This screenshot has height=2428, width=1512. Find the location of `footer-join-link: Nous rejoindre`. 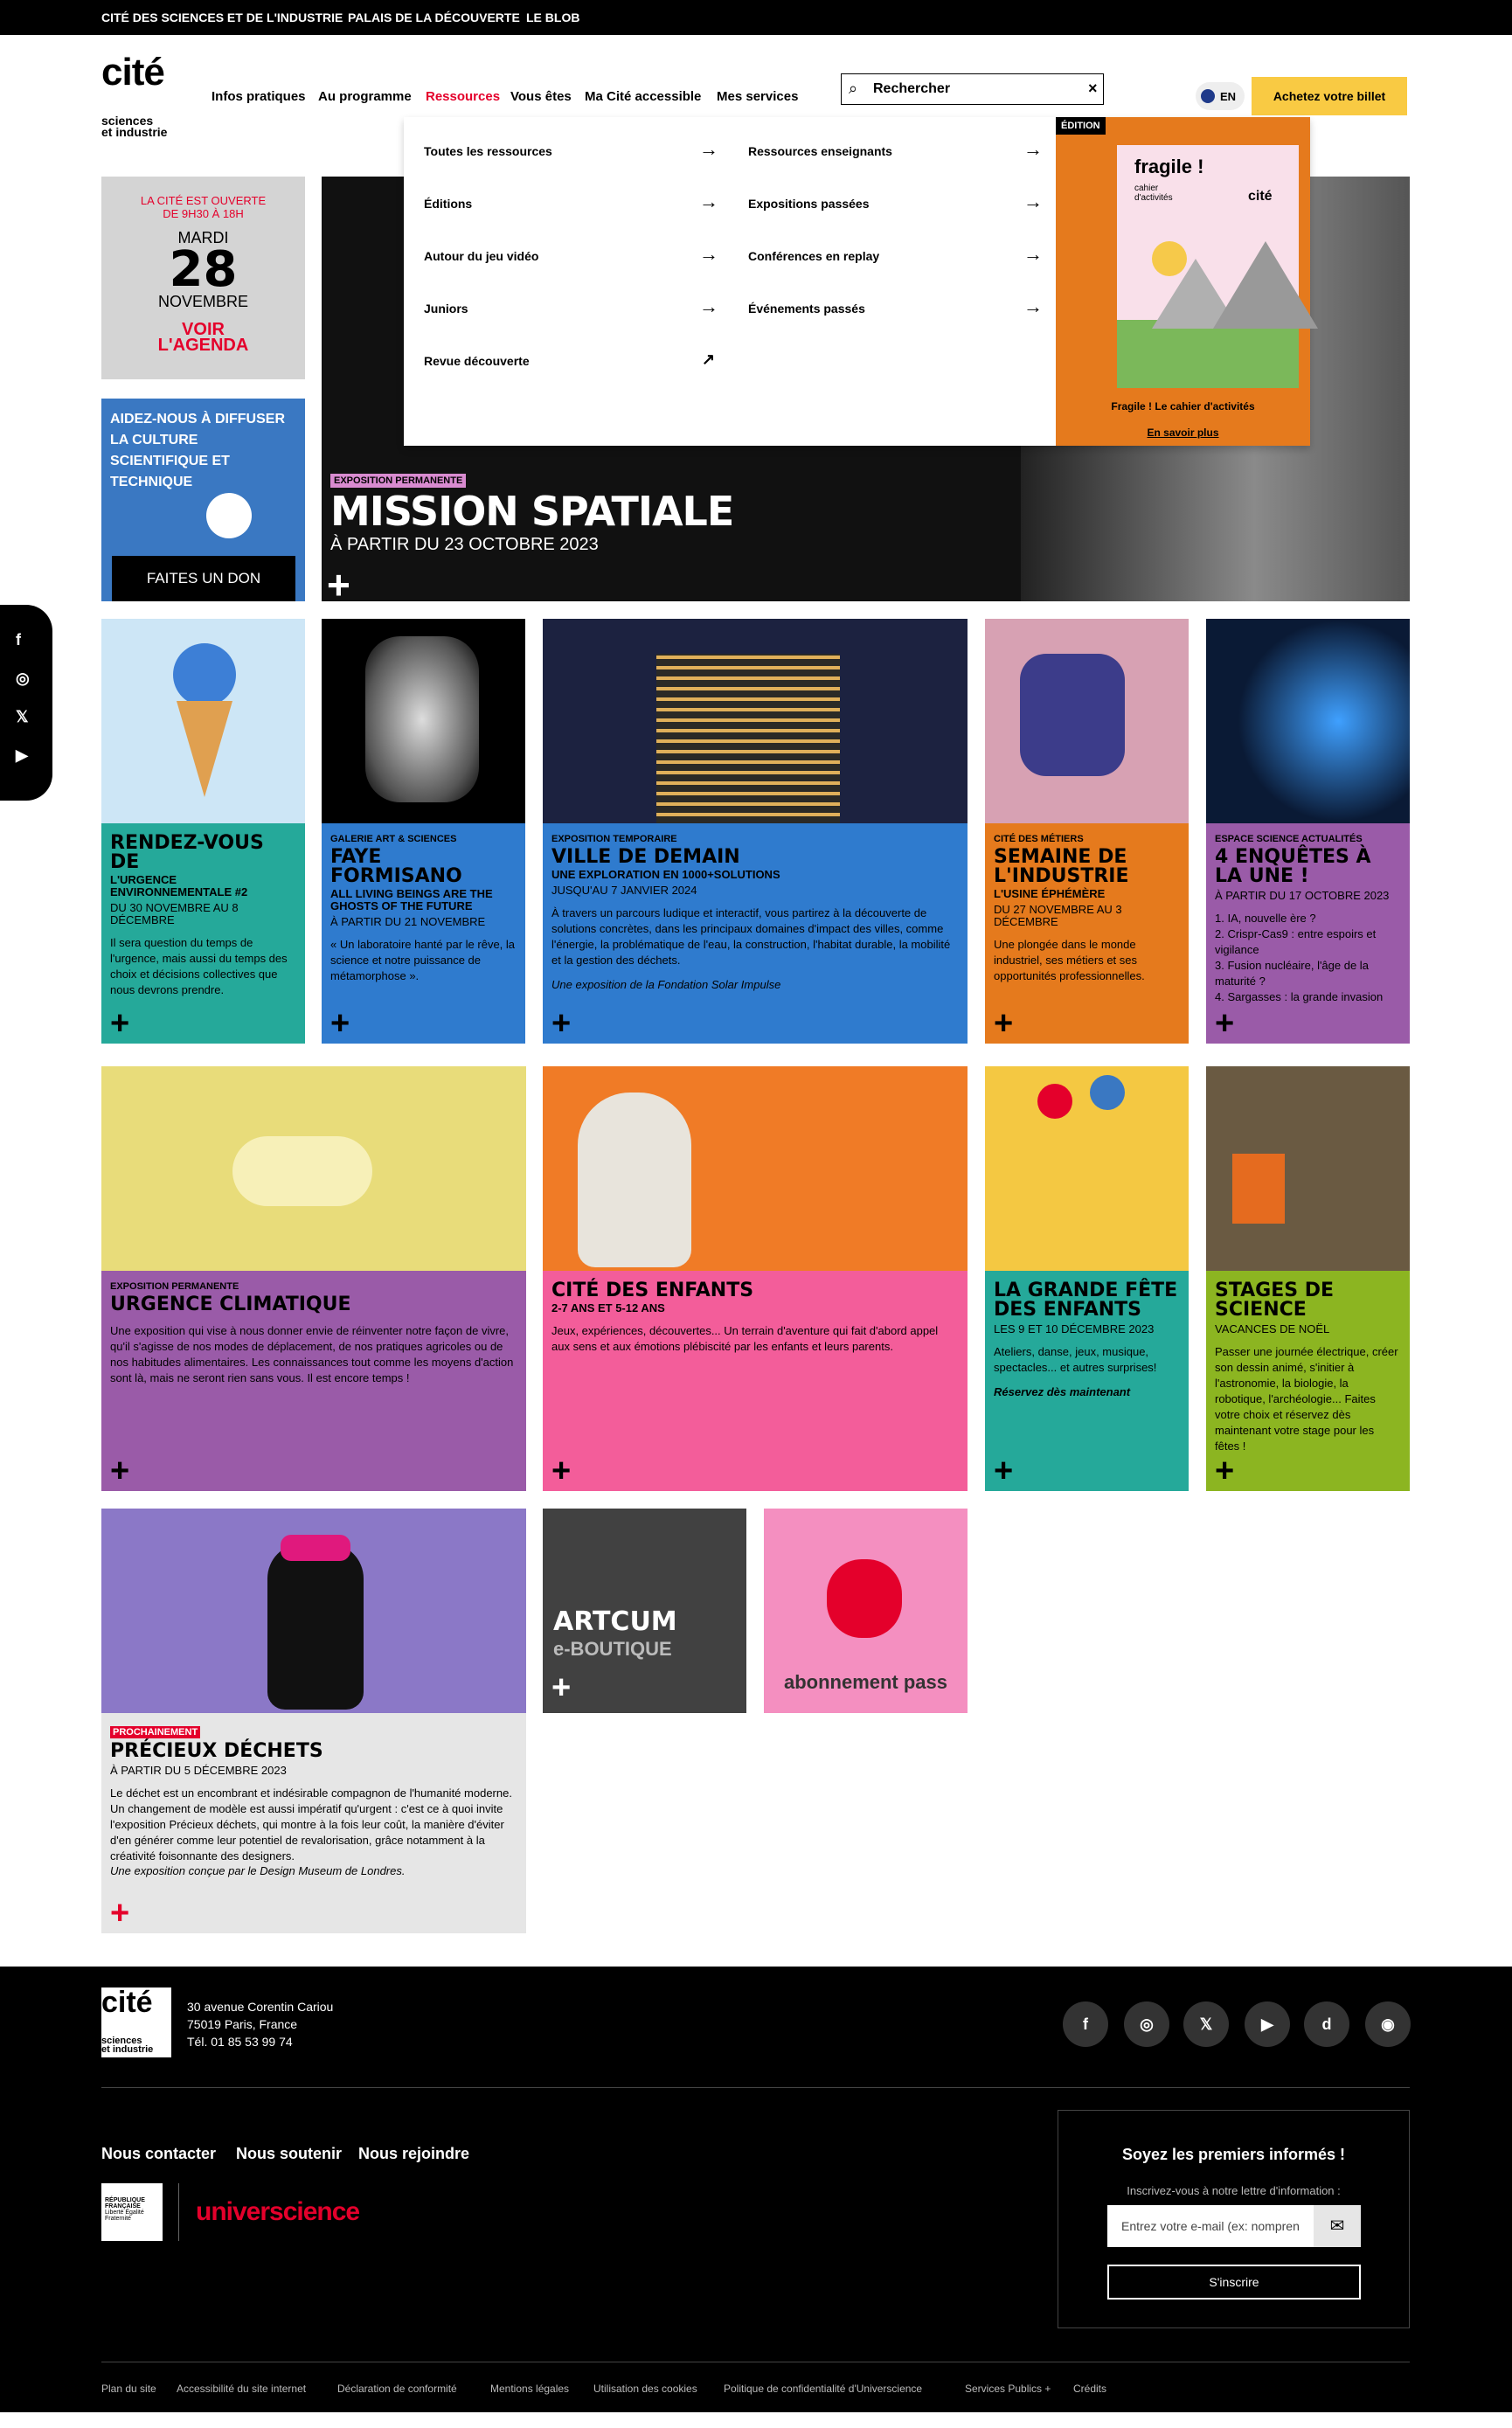

footer-join-link: Nous rejoindre is located at coordinates (413, 2154).